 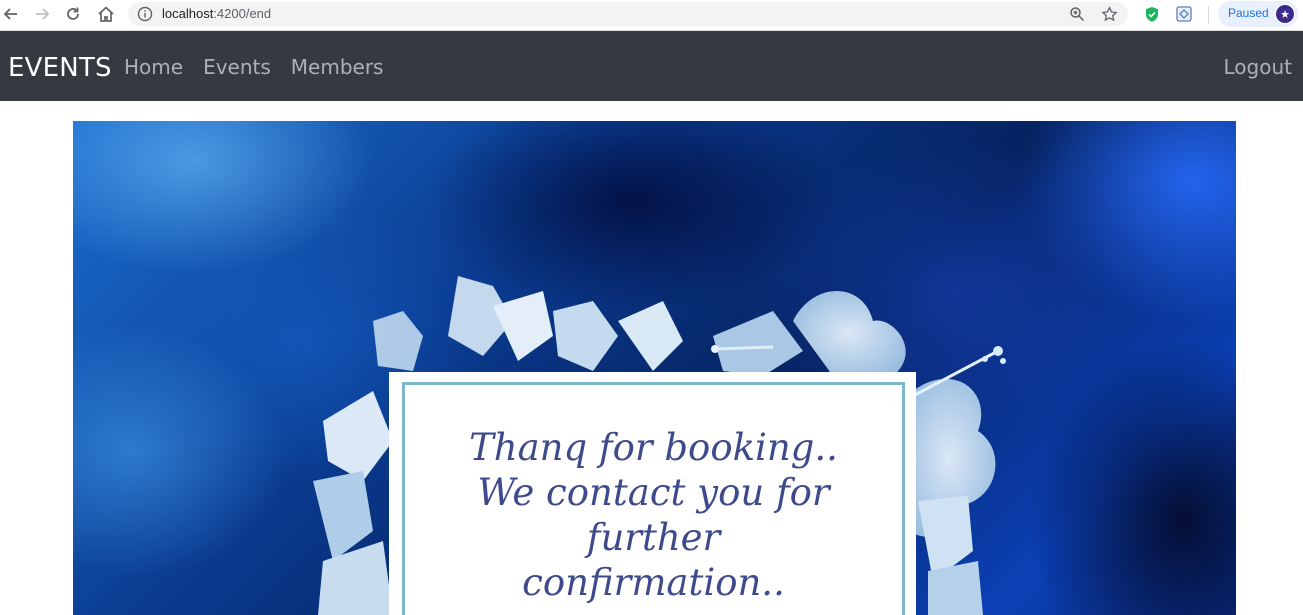 What do you see at coordinates (653, 447) in the screenshot?
I see `message-line: Thanq for booking..` at bounding box center [653, 447].